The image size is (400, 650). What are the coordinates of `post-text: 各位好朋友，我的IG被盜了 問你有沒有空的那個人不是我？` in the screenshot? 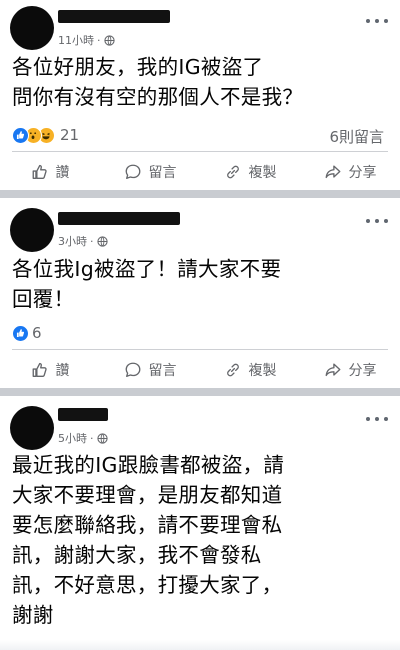 It's located at (158, 82).